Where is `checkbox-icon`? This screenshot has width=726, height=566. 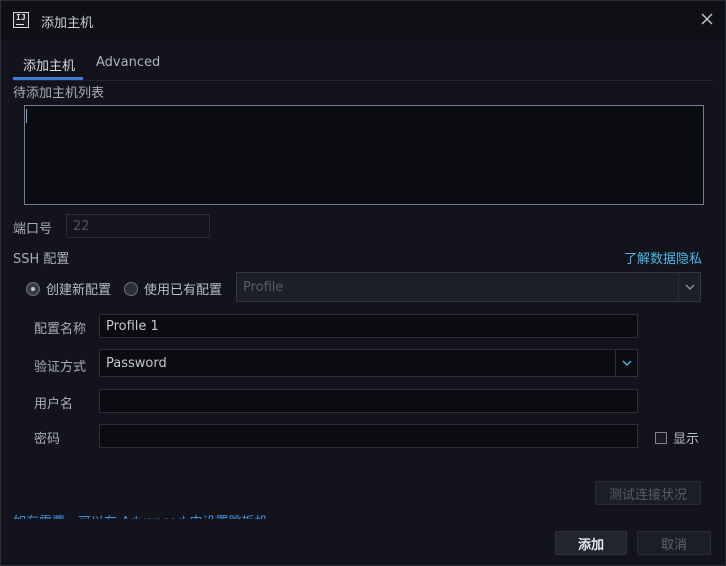 checkbox-icon is located at coordinates (661, 437).